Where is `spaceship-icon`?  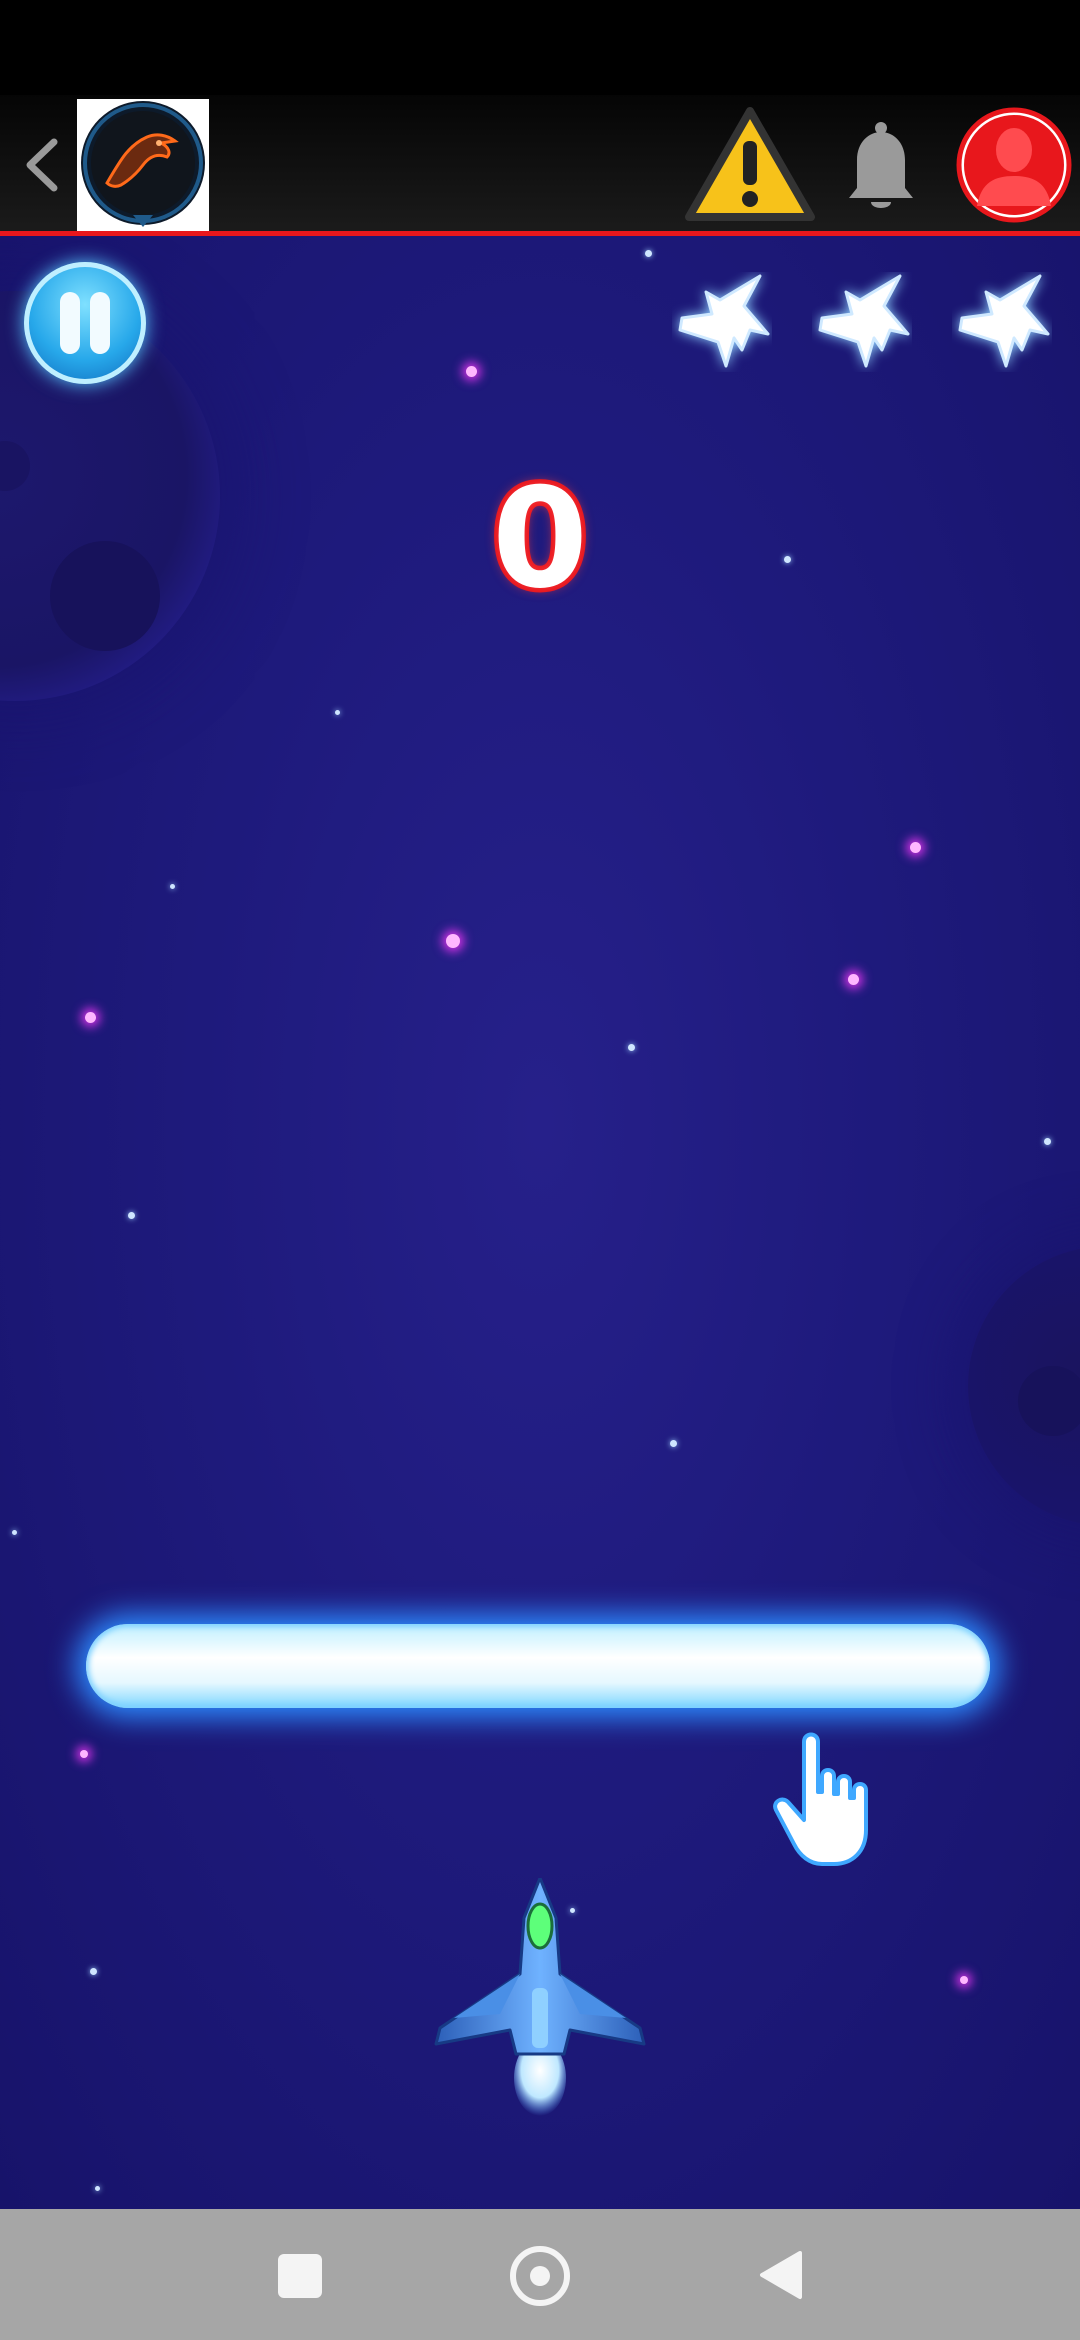 spaceship-icon is located at coordinates (540, 1997).